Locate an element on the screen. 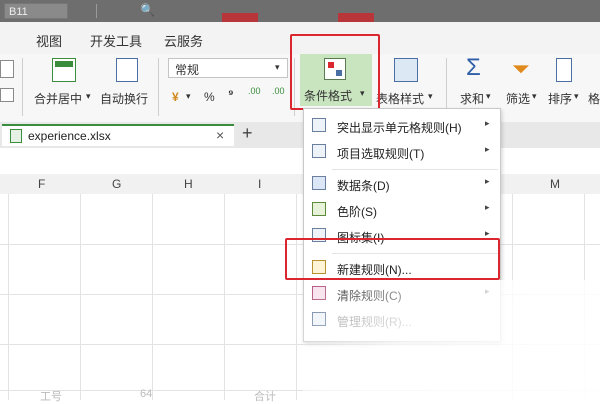  column-header-f: F is located at coordinates (41, 184).